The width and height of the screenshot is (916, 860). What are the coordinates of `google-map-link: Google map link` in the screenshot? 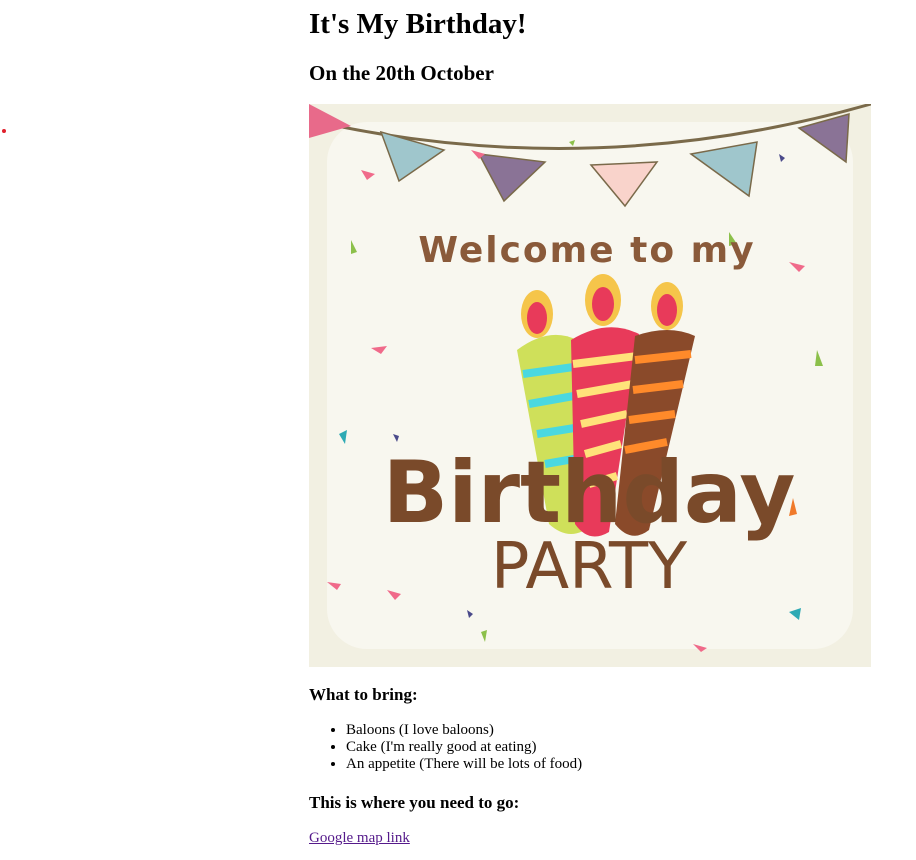 It's located at (359, 838).